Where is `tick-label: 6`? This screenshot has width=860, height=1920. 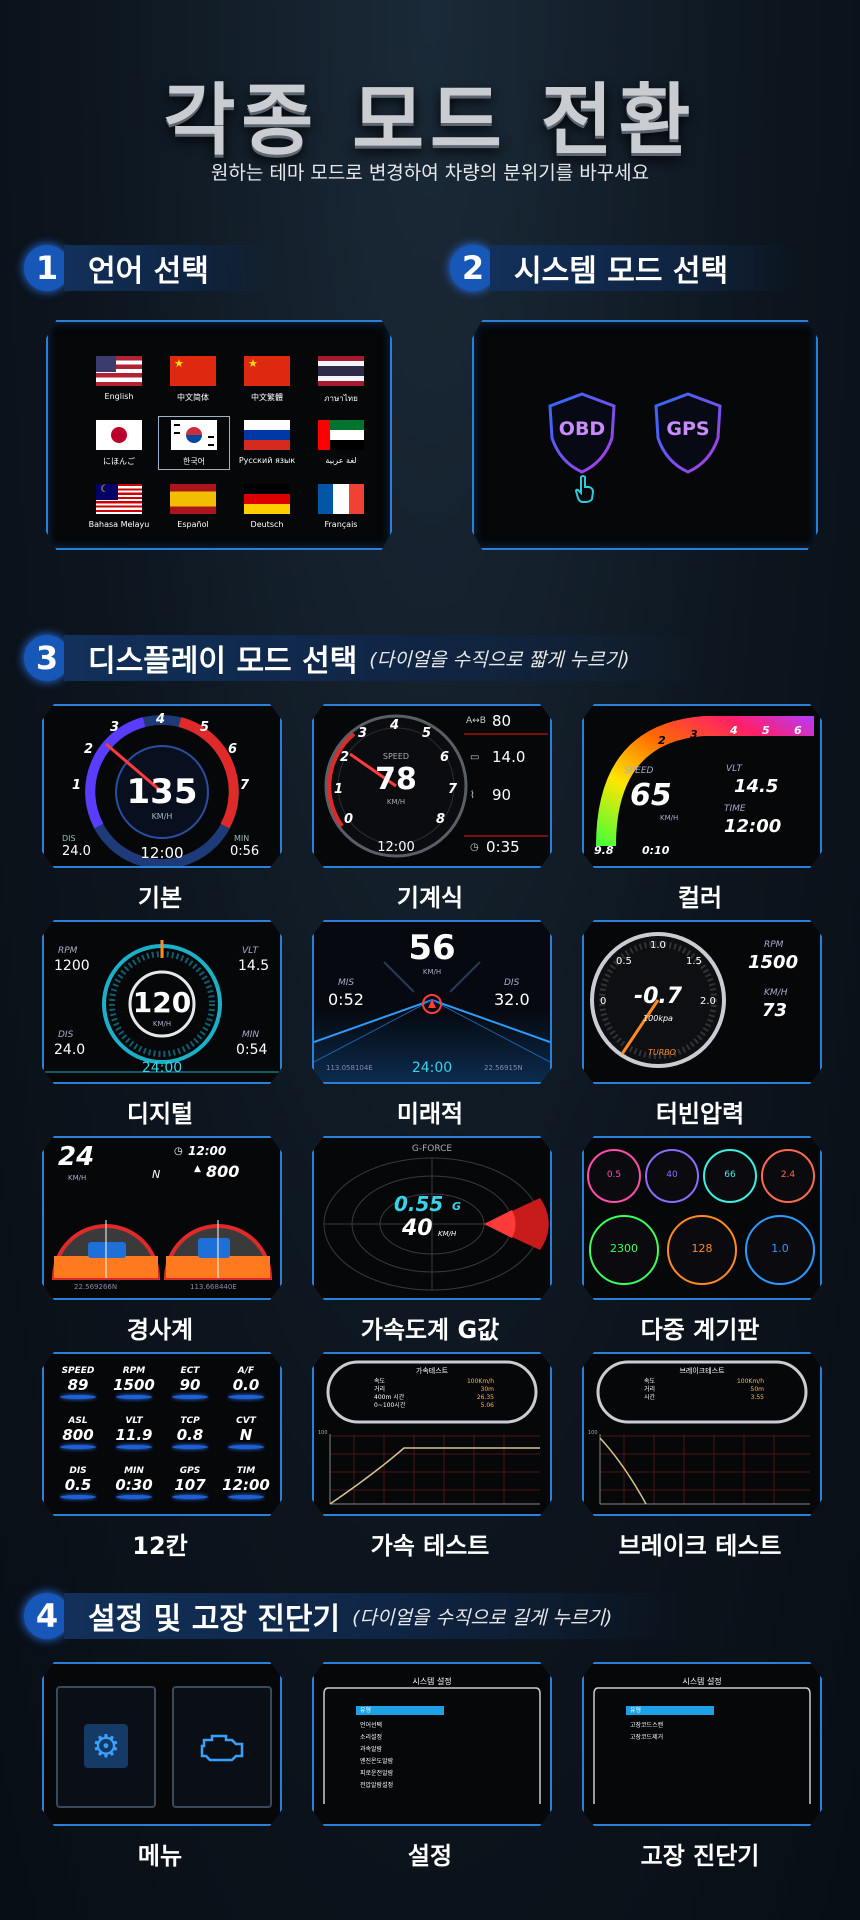 tick-label: 6 is located at coordinates (445, 757).